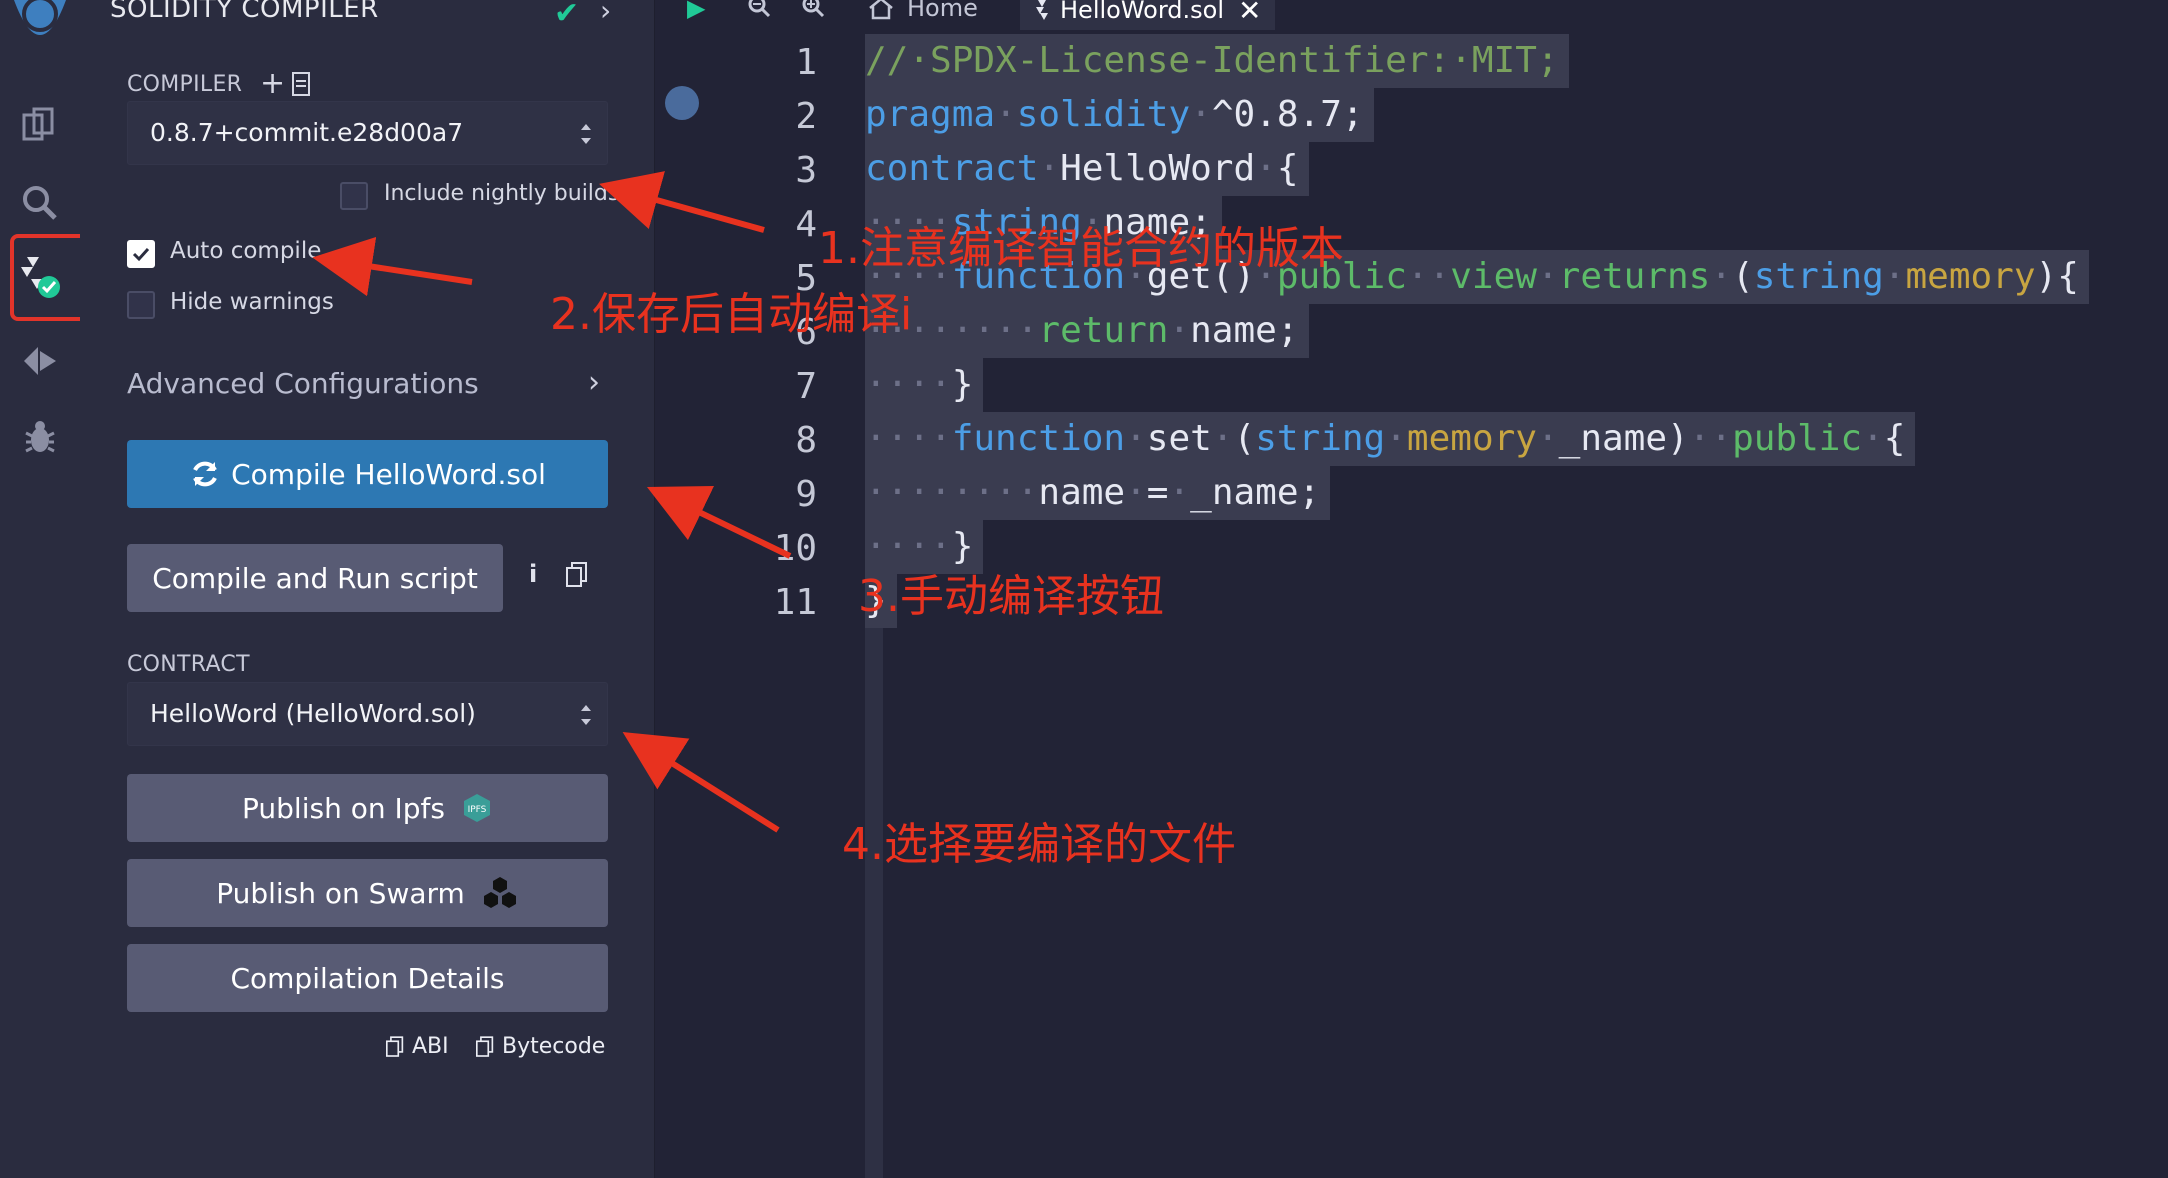  I want to click on include-nightly-label: Include nightly builds, so click(502, 193).